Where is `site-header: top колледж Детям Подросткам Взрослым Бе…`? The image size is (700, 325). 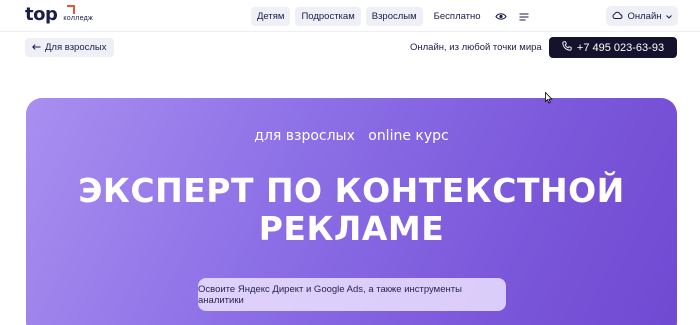 site-header: top колледж Детям Подросткам Взрослым Бе… is located at coordinates (350, 16).